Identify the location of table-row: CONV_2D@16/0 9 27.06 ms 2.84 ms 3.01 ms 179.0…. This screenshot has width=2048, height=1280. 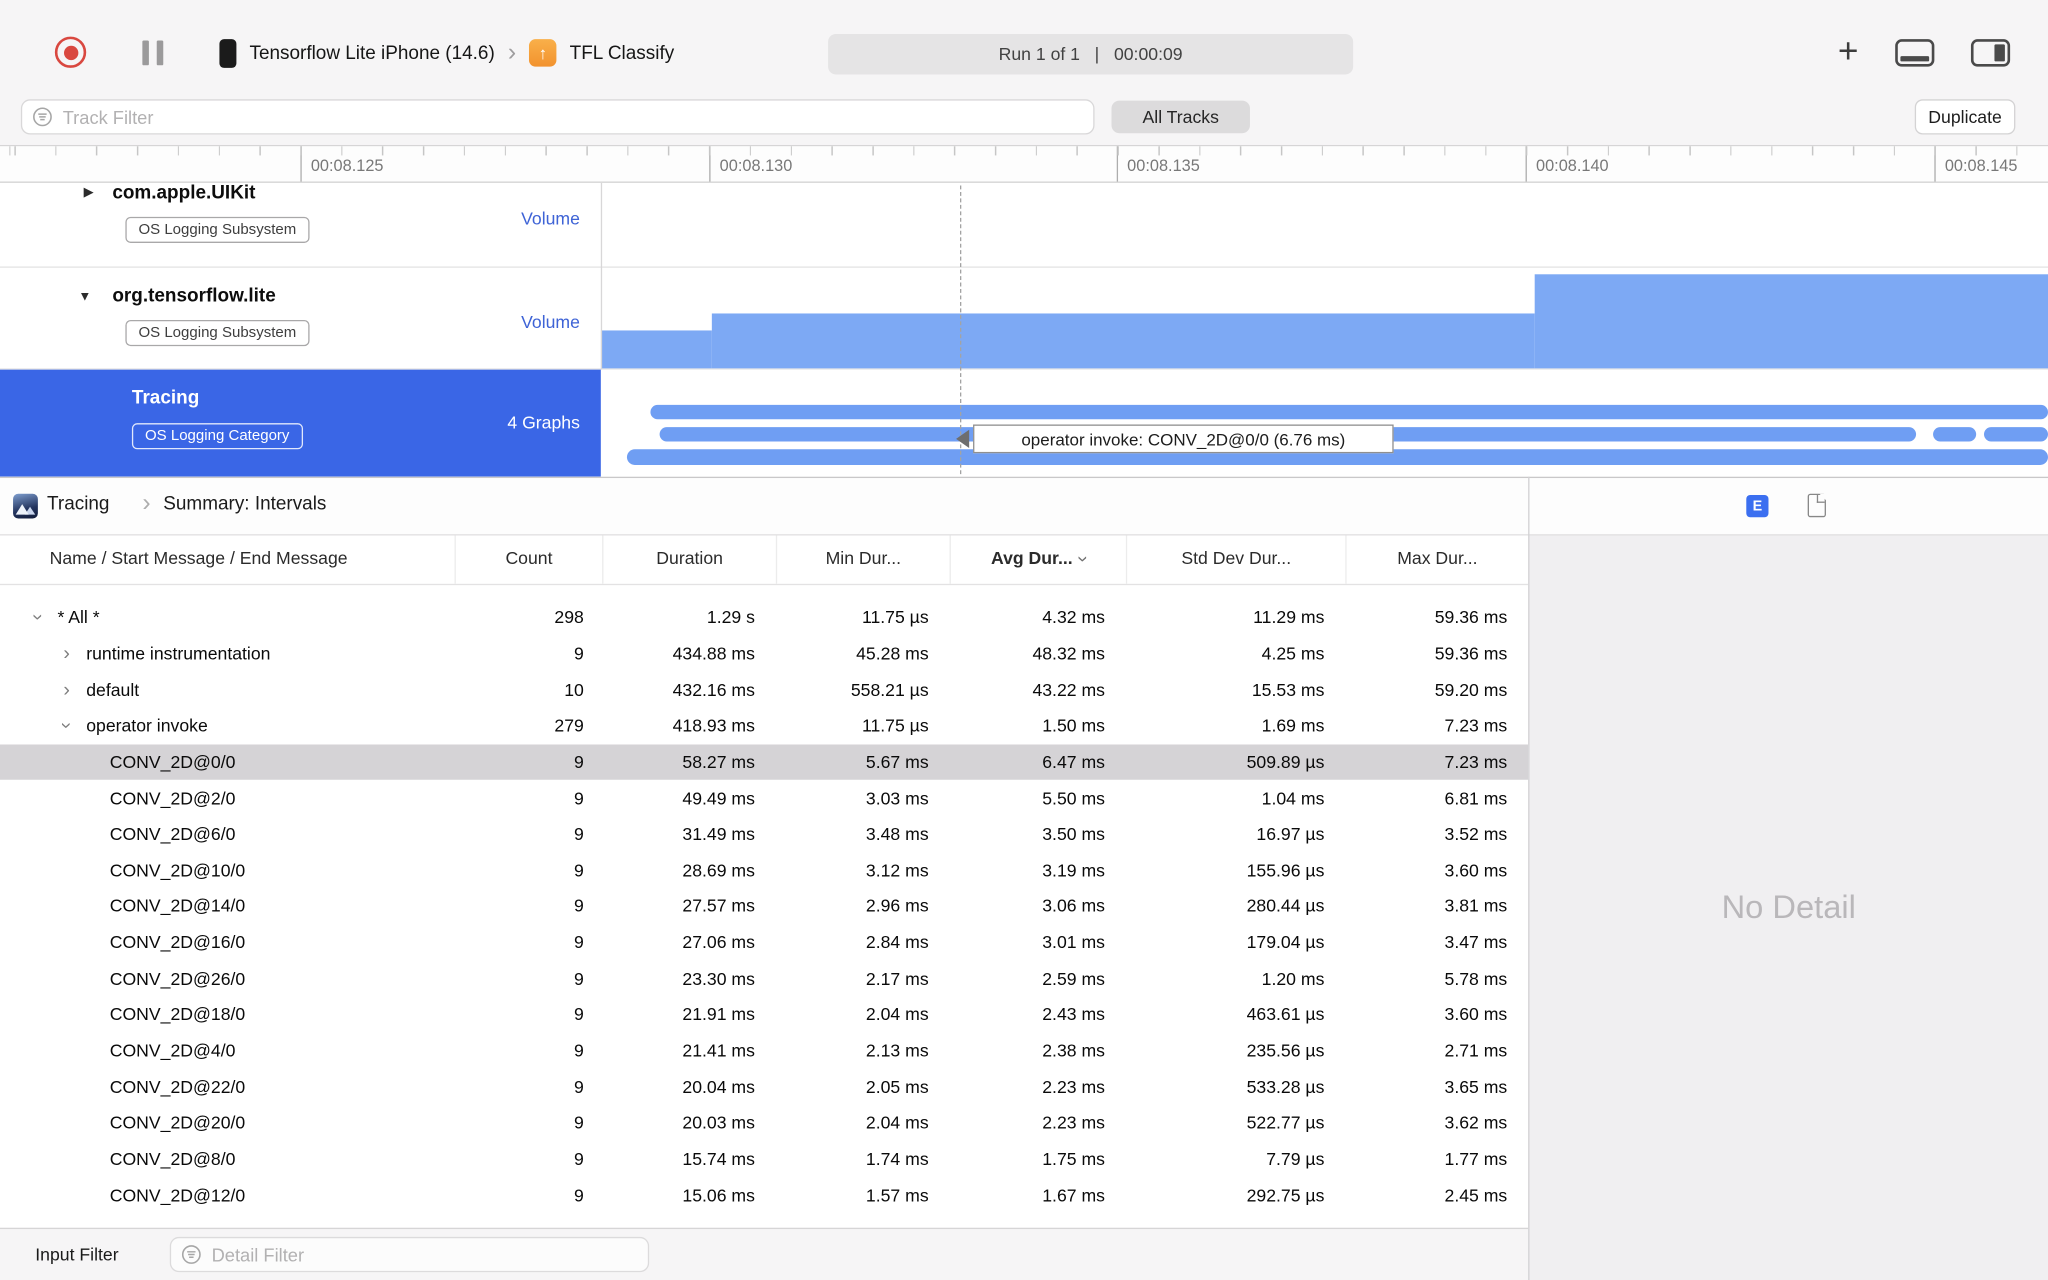
(764, 942).